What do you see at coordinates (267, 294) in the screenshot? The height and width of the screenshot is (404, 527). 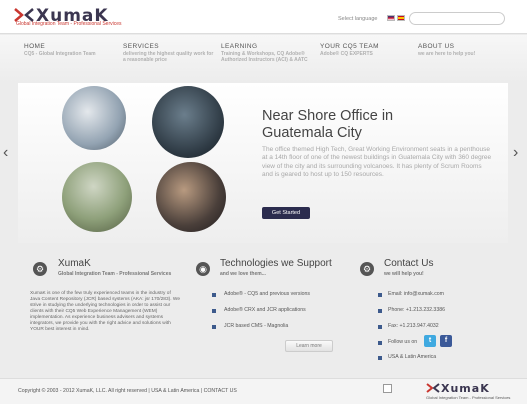 I see `list-item: Adobe® - CQ5 and previous versions` at bounding box center [267, 294].